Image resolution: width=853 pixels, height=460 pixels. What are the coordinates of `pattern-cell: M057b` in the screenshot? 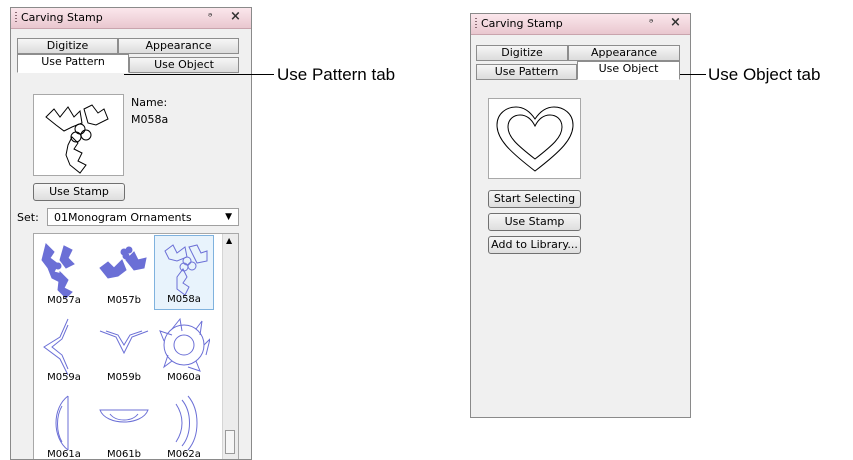 It's located at (124, 272).